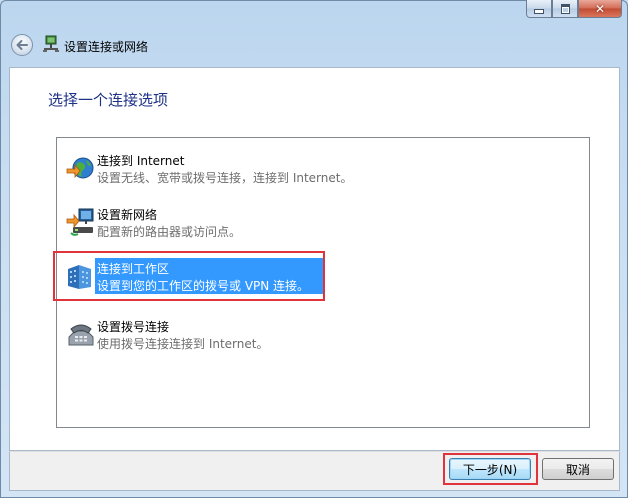 The width and height of the screenshot is (628, 498). What do you see at coordinates (321, 170) in the screenshot?
I see `option-connect-internet: 连接到 Internet 设置无线、宽带或拨号连接，连接到 Internet。` at bounding box center [321, 170].